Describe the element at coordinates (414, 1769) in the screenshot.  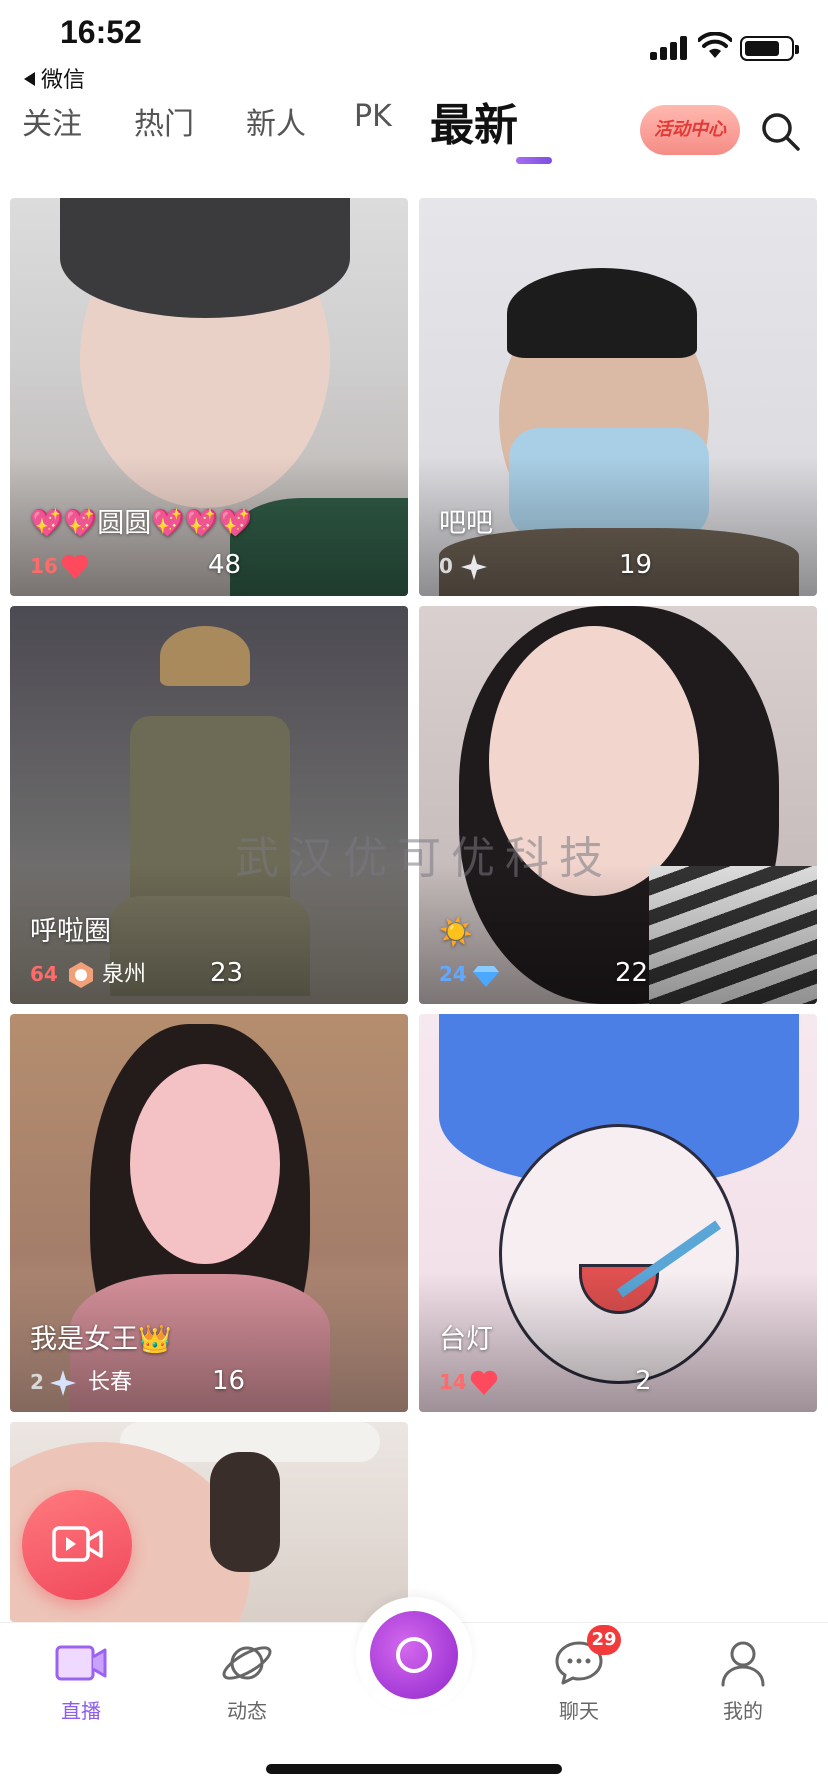
I see `home-indicator` at that location.